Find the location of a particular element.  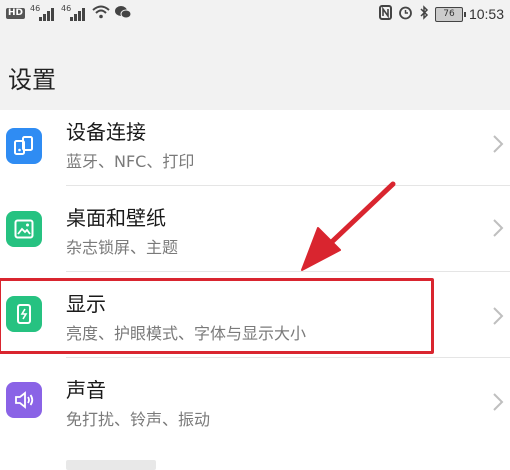

cut-off-item-title is located at coordinates (111, 465).